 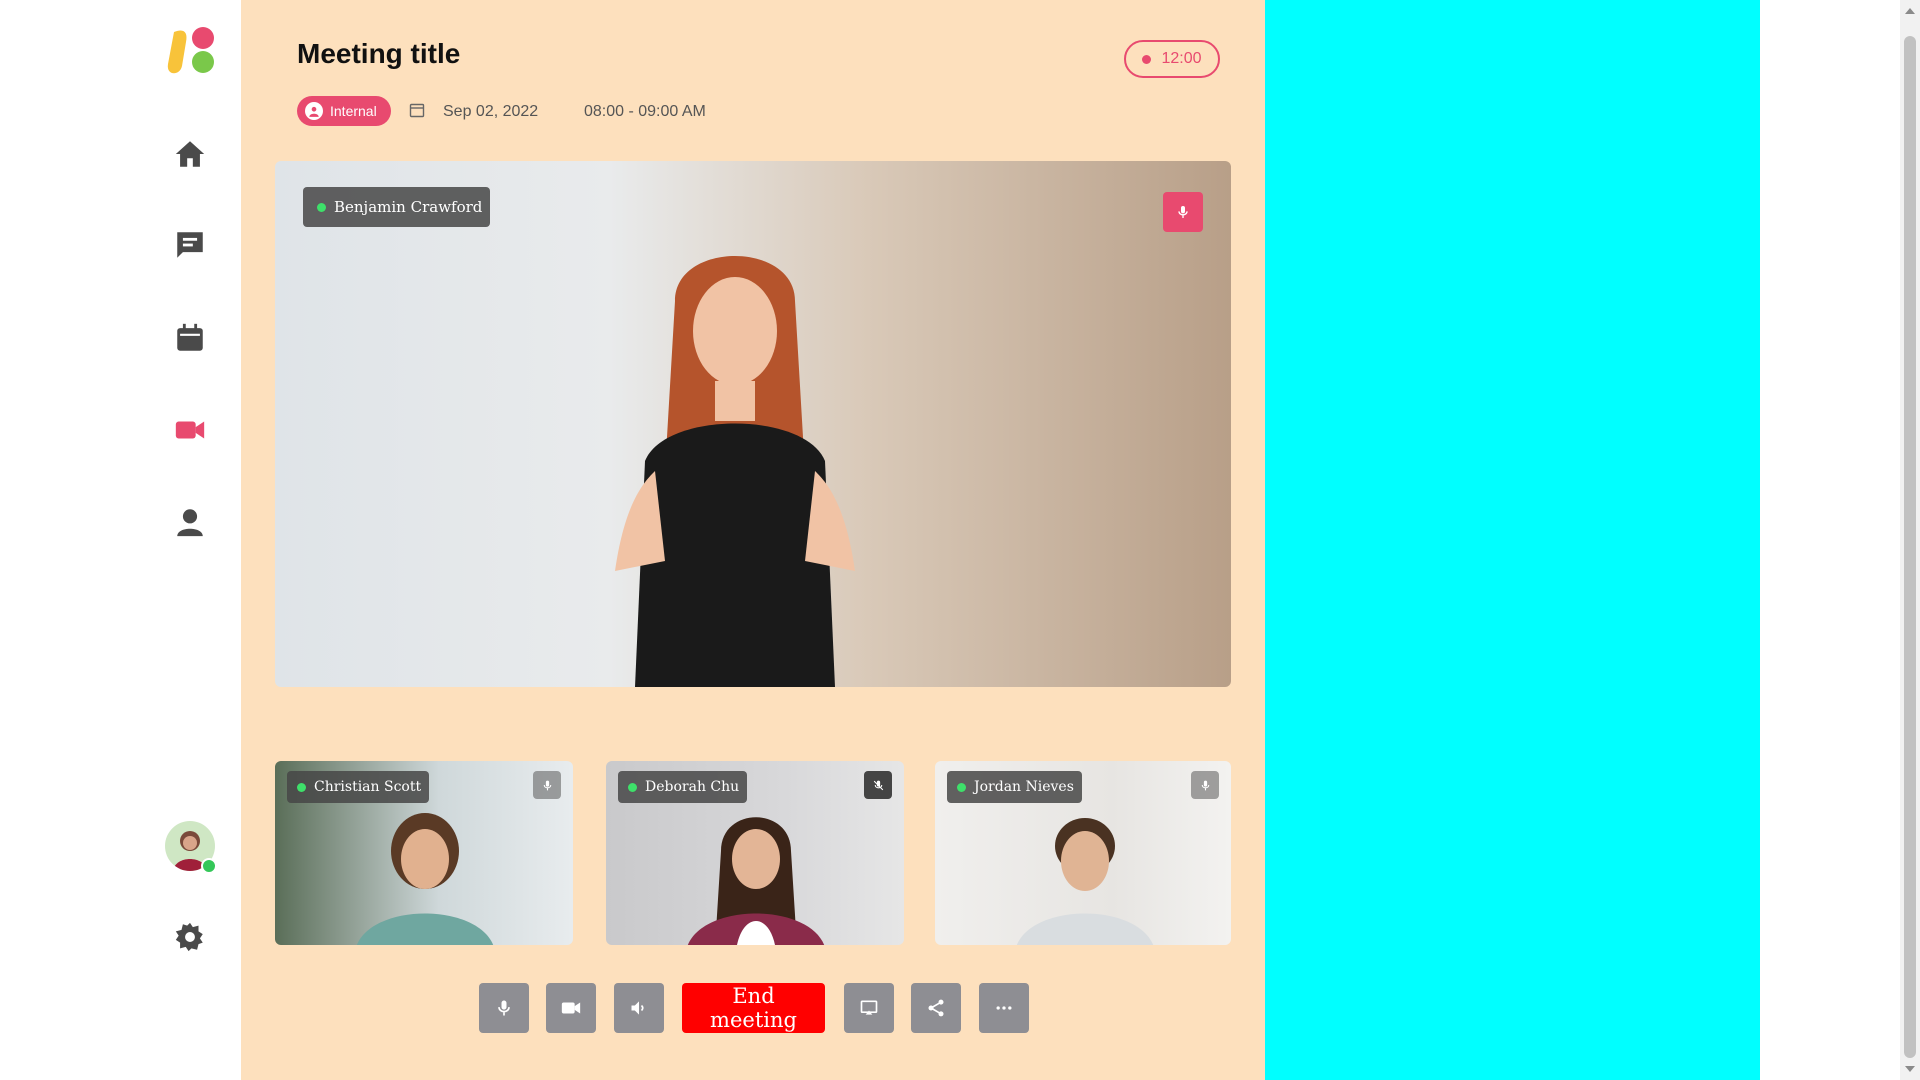 I want to click on share-button, so click(x=936, y=1008).